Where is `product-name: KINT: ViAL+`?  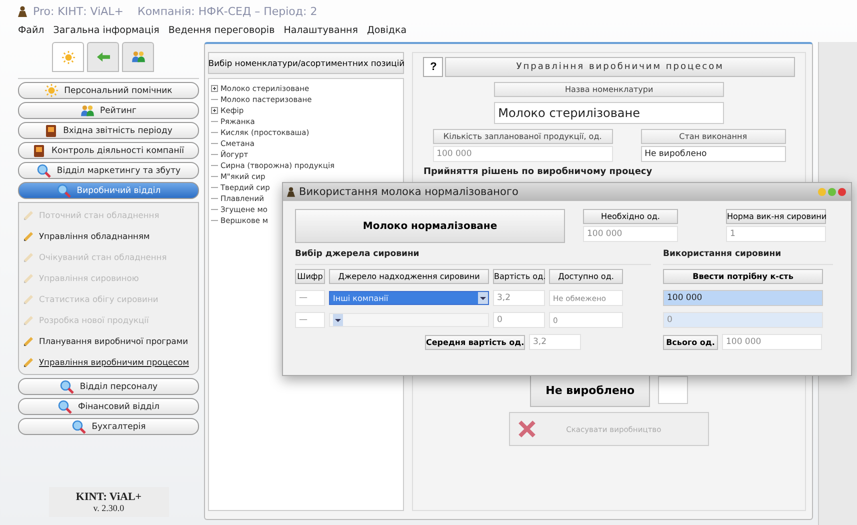
product-name: KINT: ViAL+ is located at coordinates (109, 497).